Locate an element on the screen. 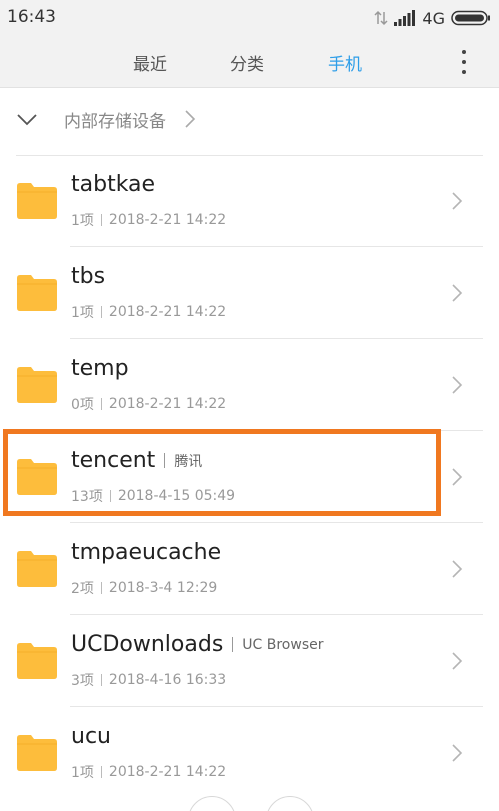 This screenshot has height=811, width=499. file-meta: 13项 2018-4-15 05:49 is located at coordinates (153, 496).